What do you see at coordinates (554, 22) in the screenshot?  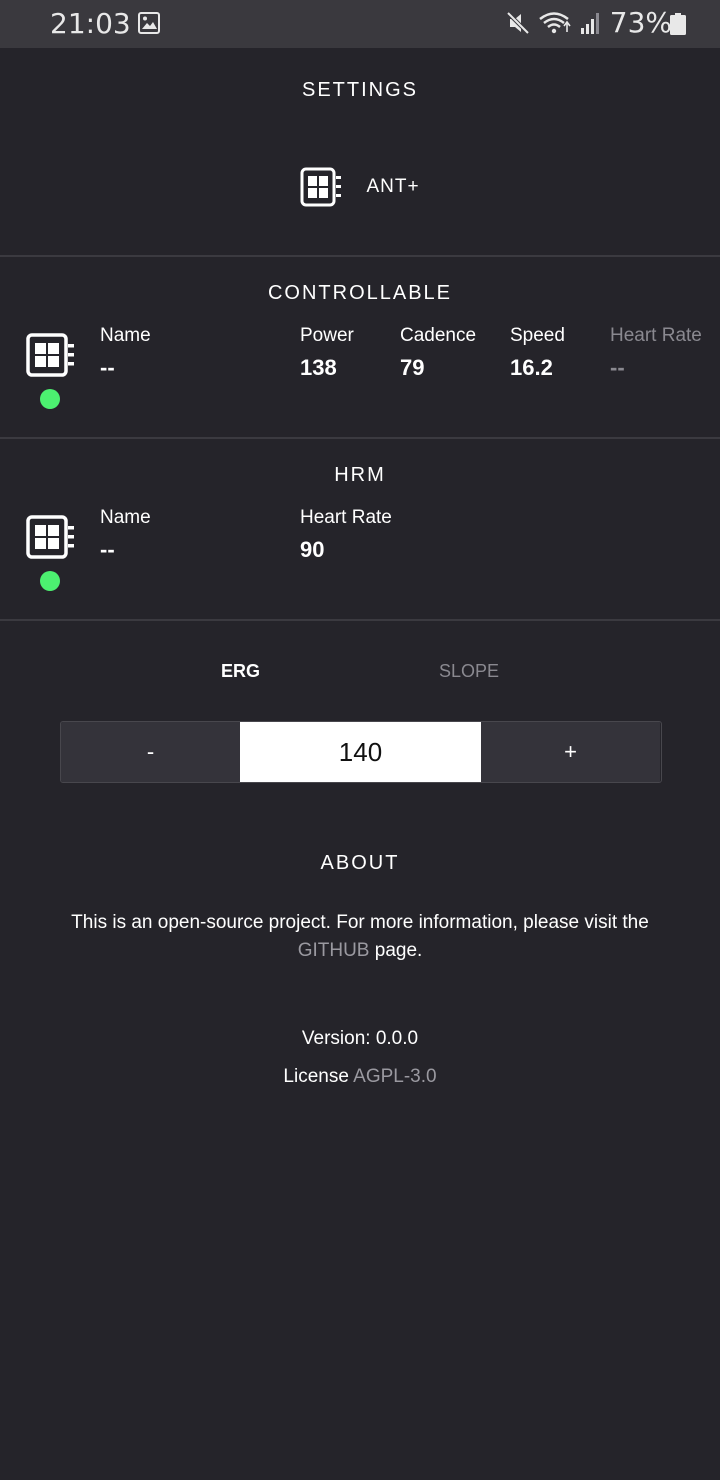 I see `wifi-icon` at bounding box center [554, 22].